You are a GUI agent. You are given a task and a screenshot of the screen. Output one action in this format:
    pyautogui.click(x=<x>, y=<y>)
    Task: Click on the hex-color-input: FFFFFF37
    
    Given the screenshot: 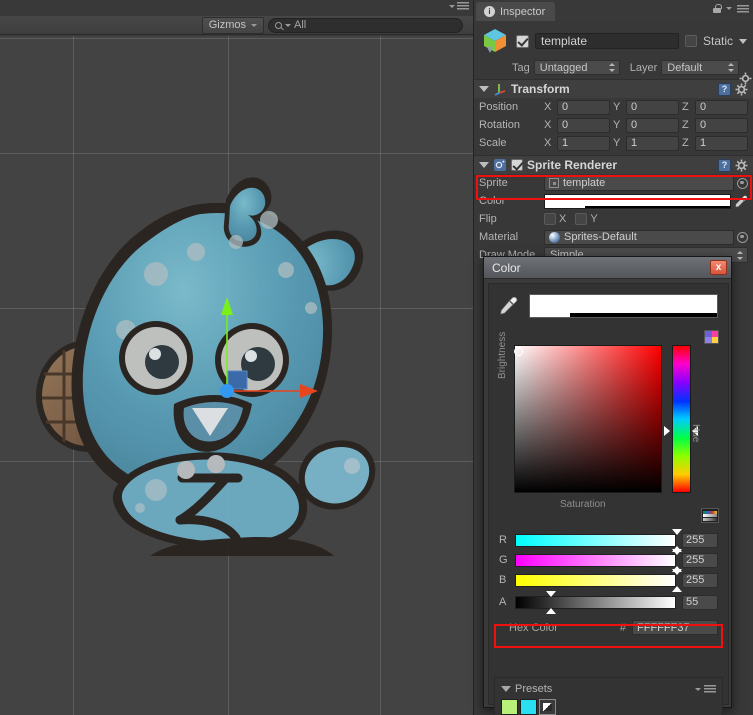 What is the action you would take?
    pyautogui.click(x=675, y=627)
    